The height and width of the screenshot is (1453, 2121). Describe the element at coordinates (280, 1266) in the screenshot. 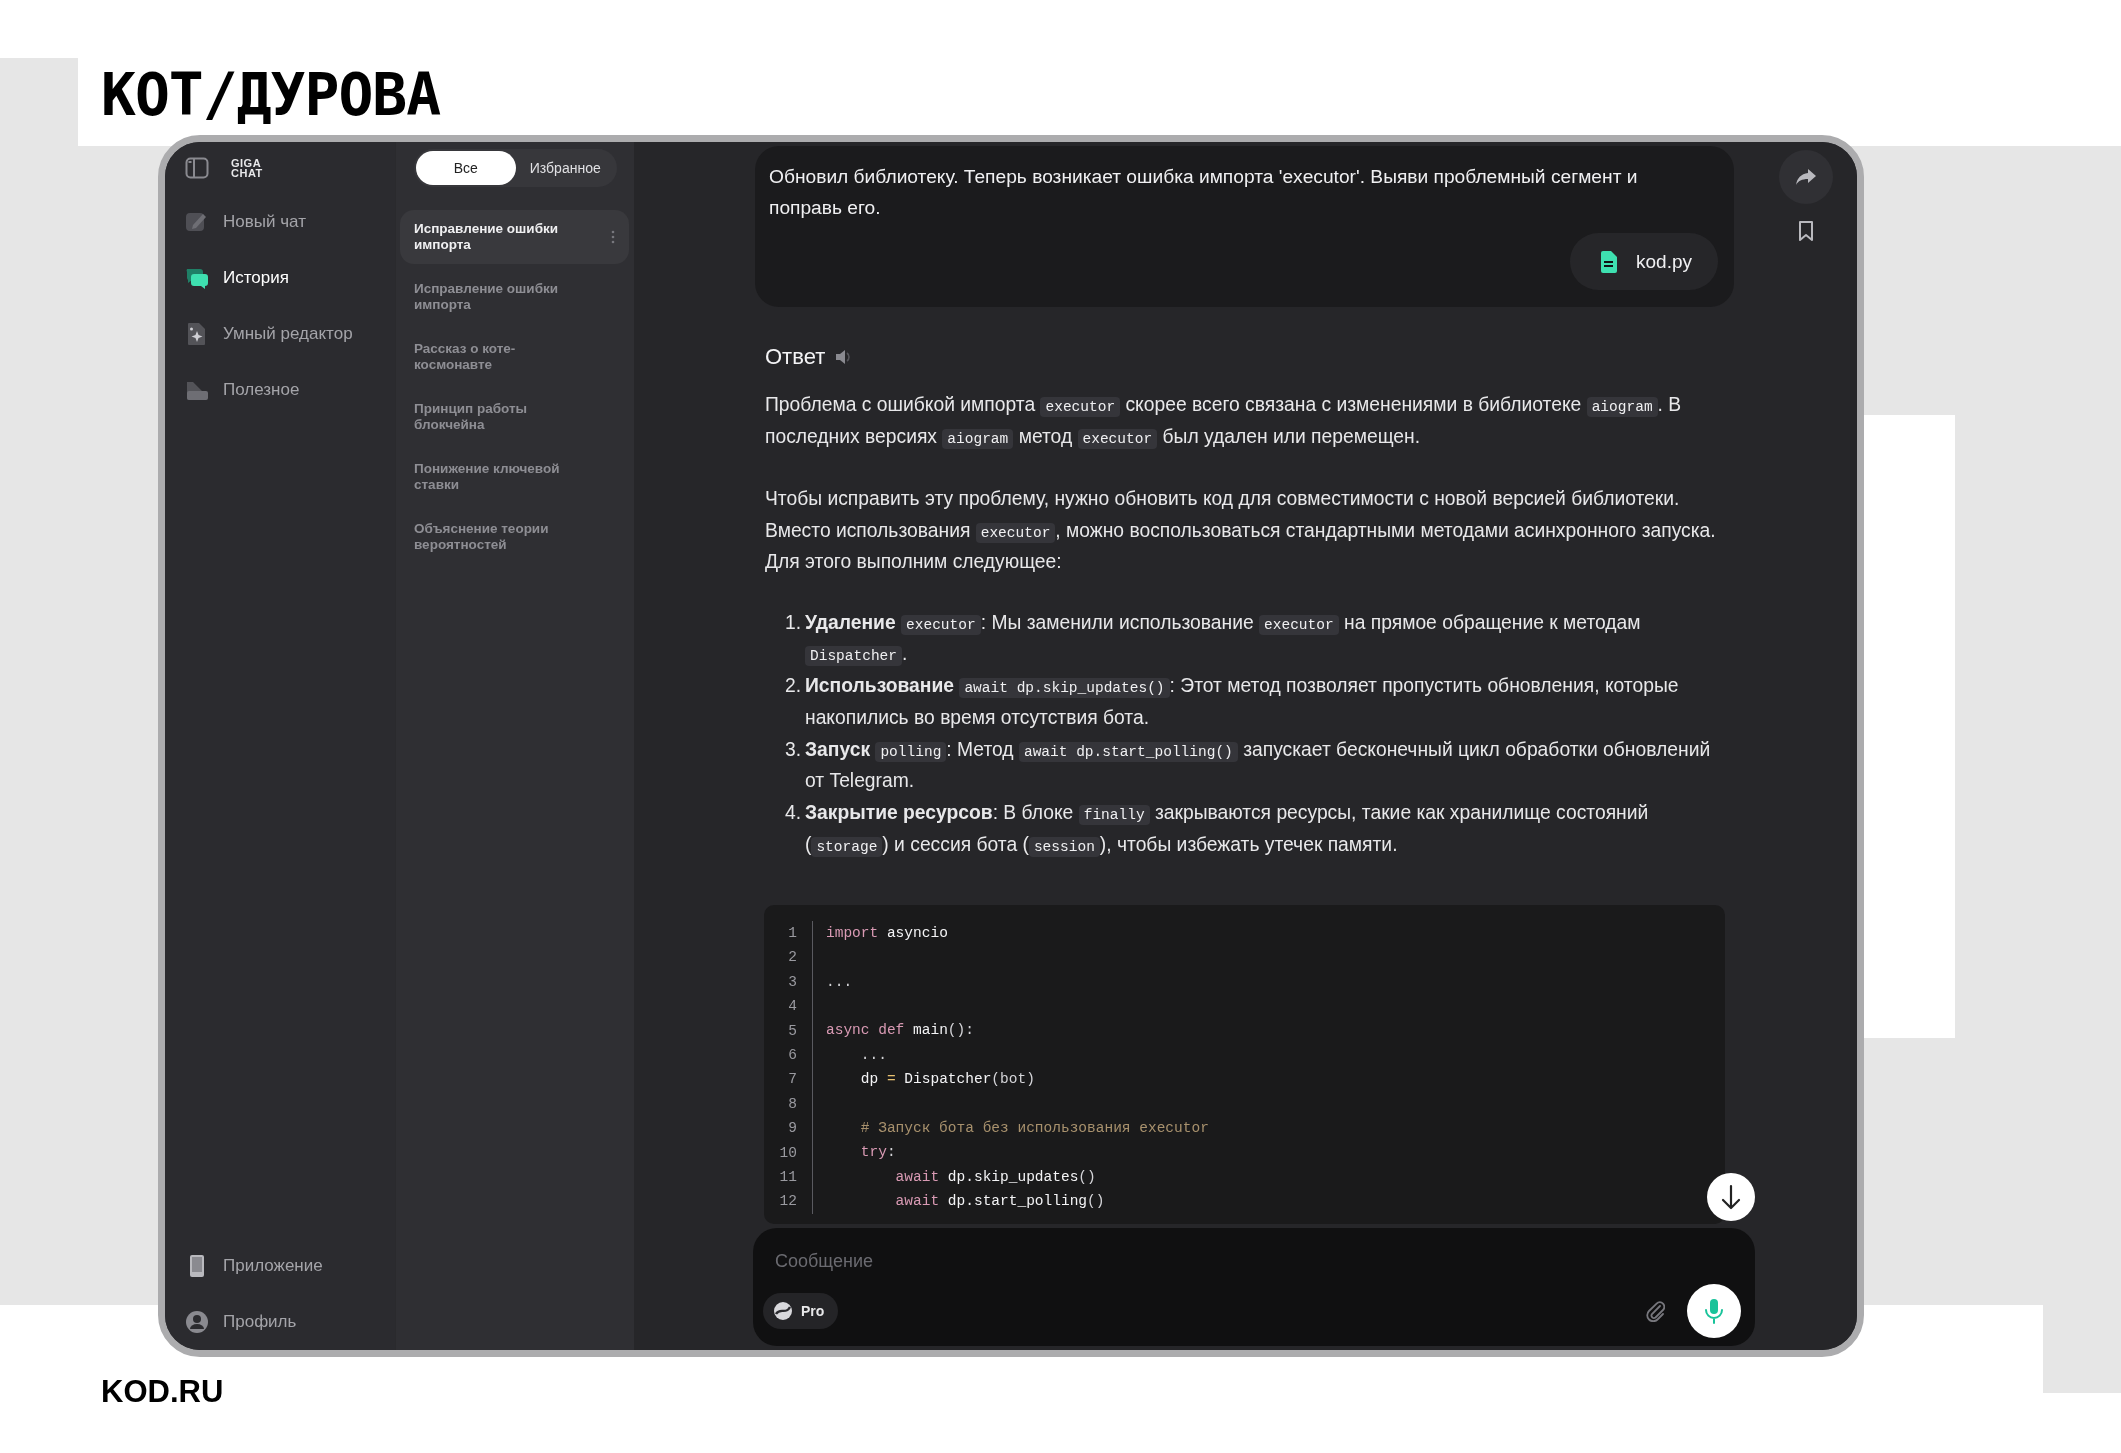

I see `nav-item: Приложение` at that location.